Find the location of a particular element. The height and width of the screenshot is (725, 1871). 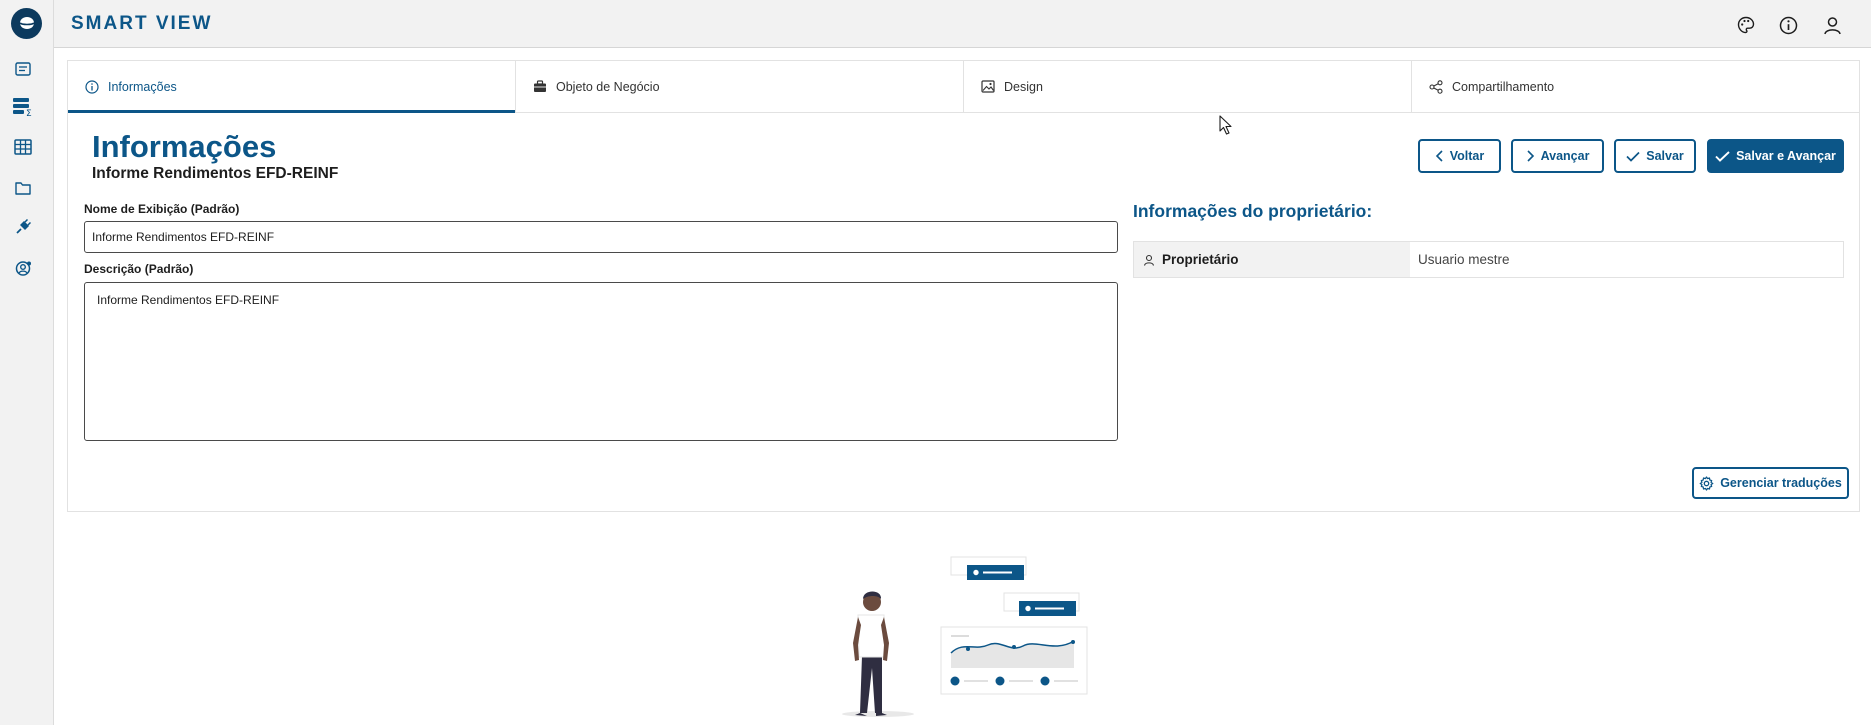

manage-translations-label: Gerenciar traduções is located at coordinates (1781, 483).